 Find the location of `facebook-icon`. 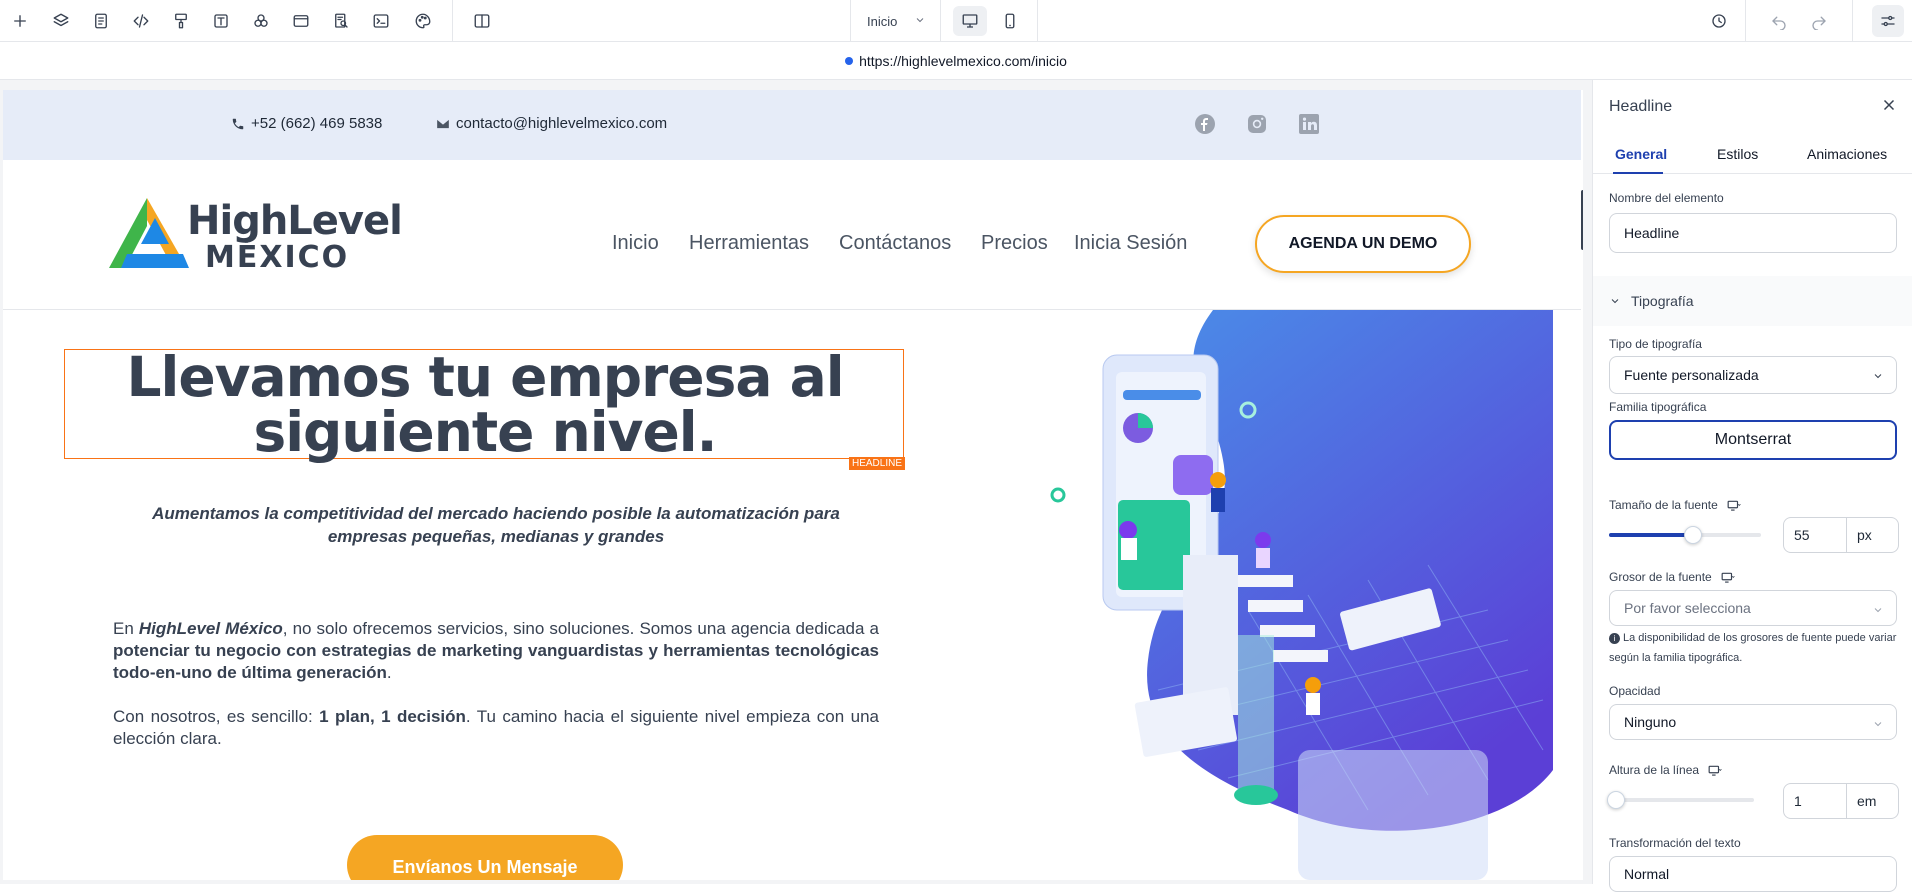

facebook-icon is located at coordinates (1205, 124).